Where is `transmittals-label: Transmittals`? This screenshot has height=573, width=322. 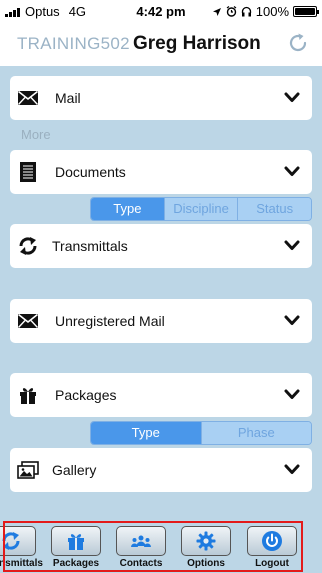
transmittals-label: Transmittals is located at coordinates (90, 246).